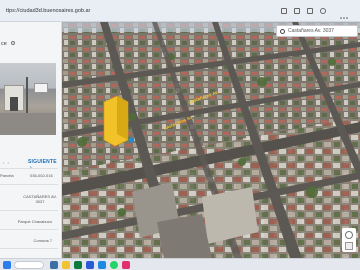  What do you see at coordinates (126, 265) in the screenshot?
I see `instagram-icon` at bounding box center [126, 265].